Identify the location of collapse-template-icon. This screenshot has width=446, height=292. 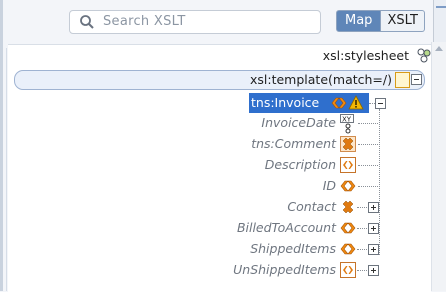
(416, 79).